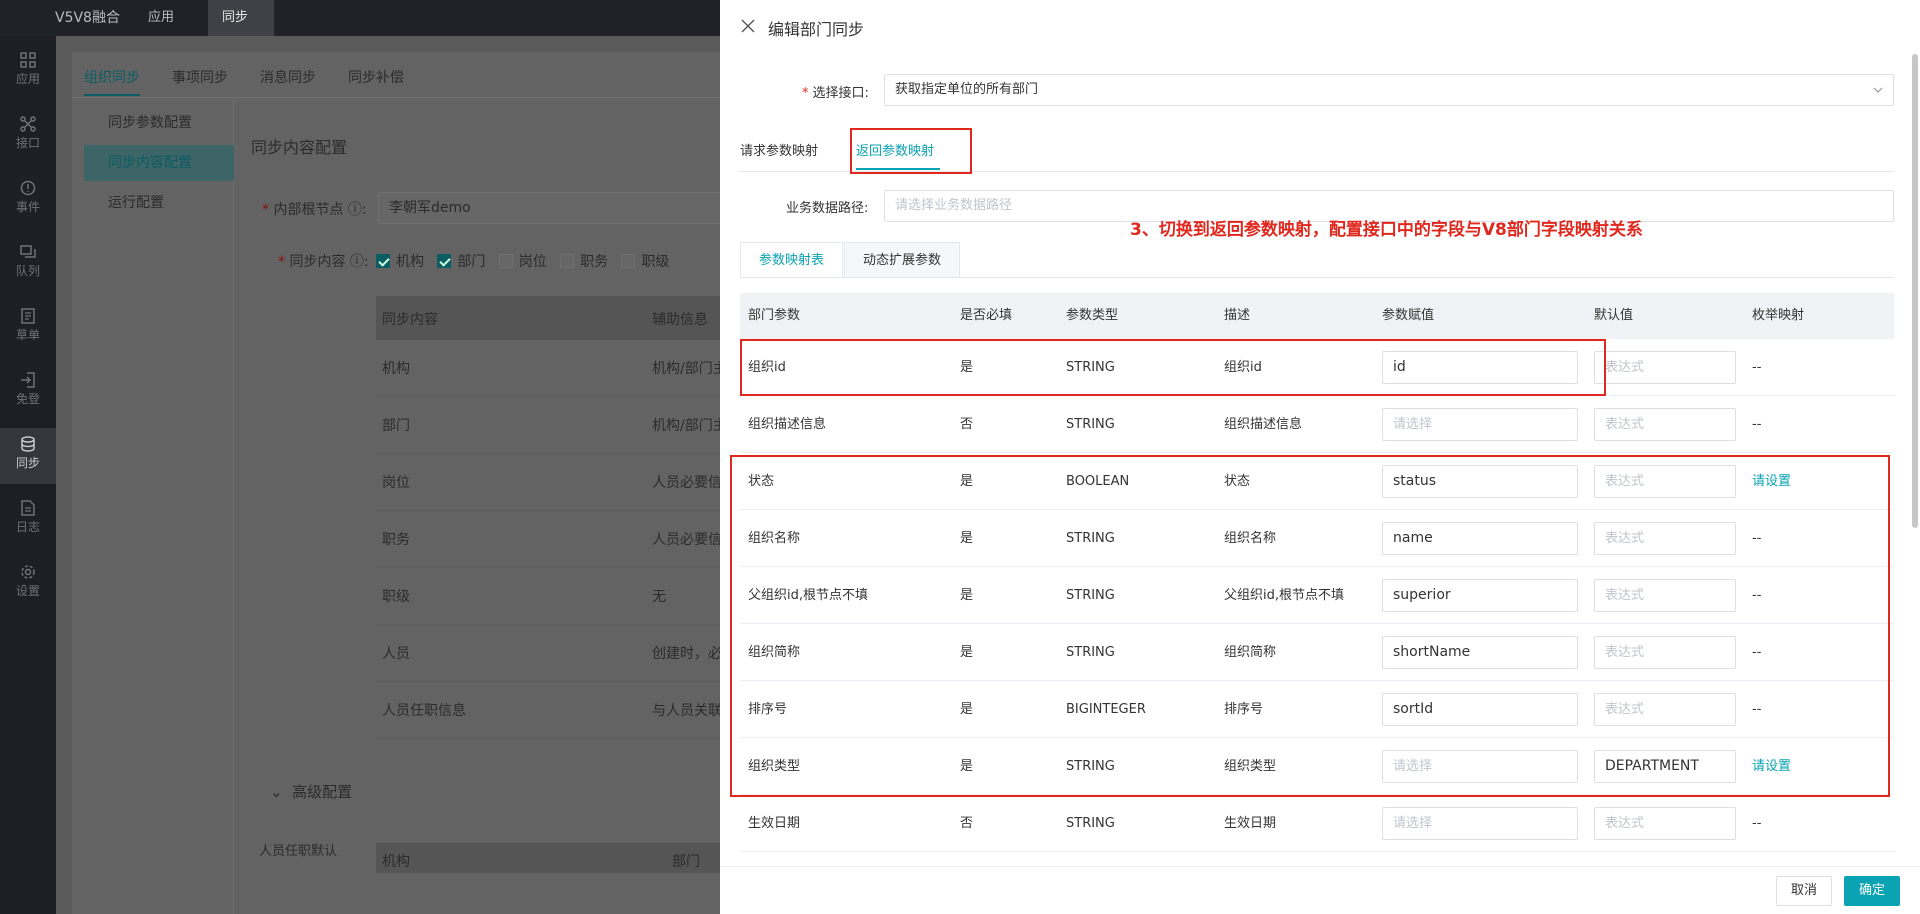  What do you see at coordinates (1317, 277) in the screenshot?
I see `divider` at bounding box center [1317, 277].